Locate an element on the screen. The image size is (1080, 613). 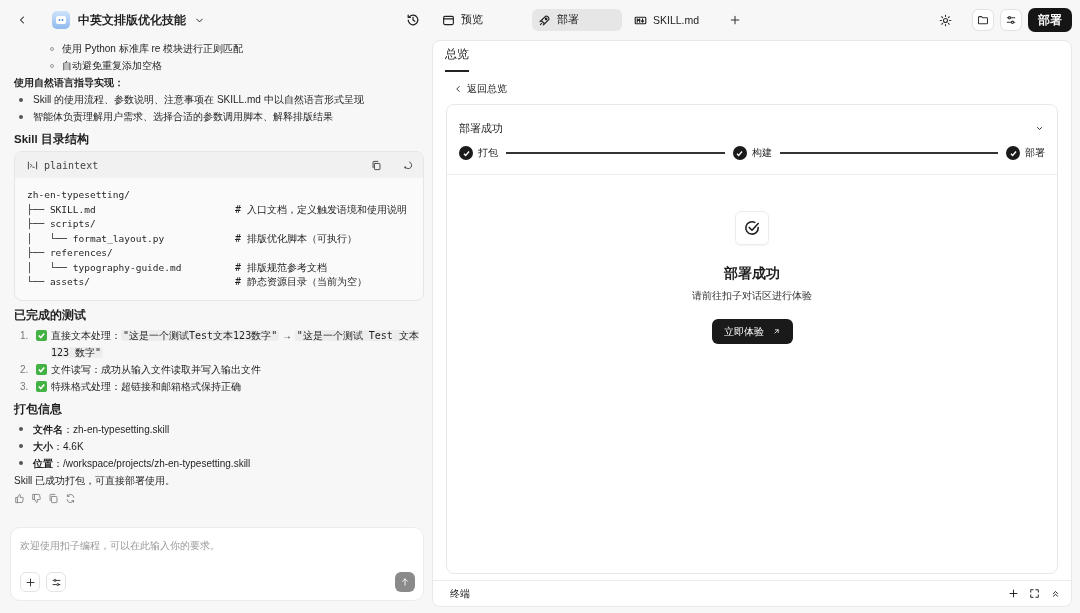
list-item-text: 文件名：zh-en-typesetting.skill is located at coordinates (101, 429).